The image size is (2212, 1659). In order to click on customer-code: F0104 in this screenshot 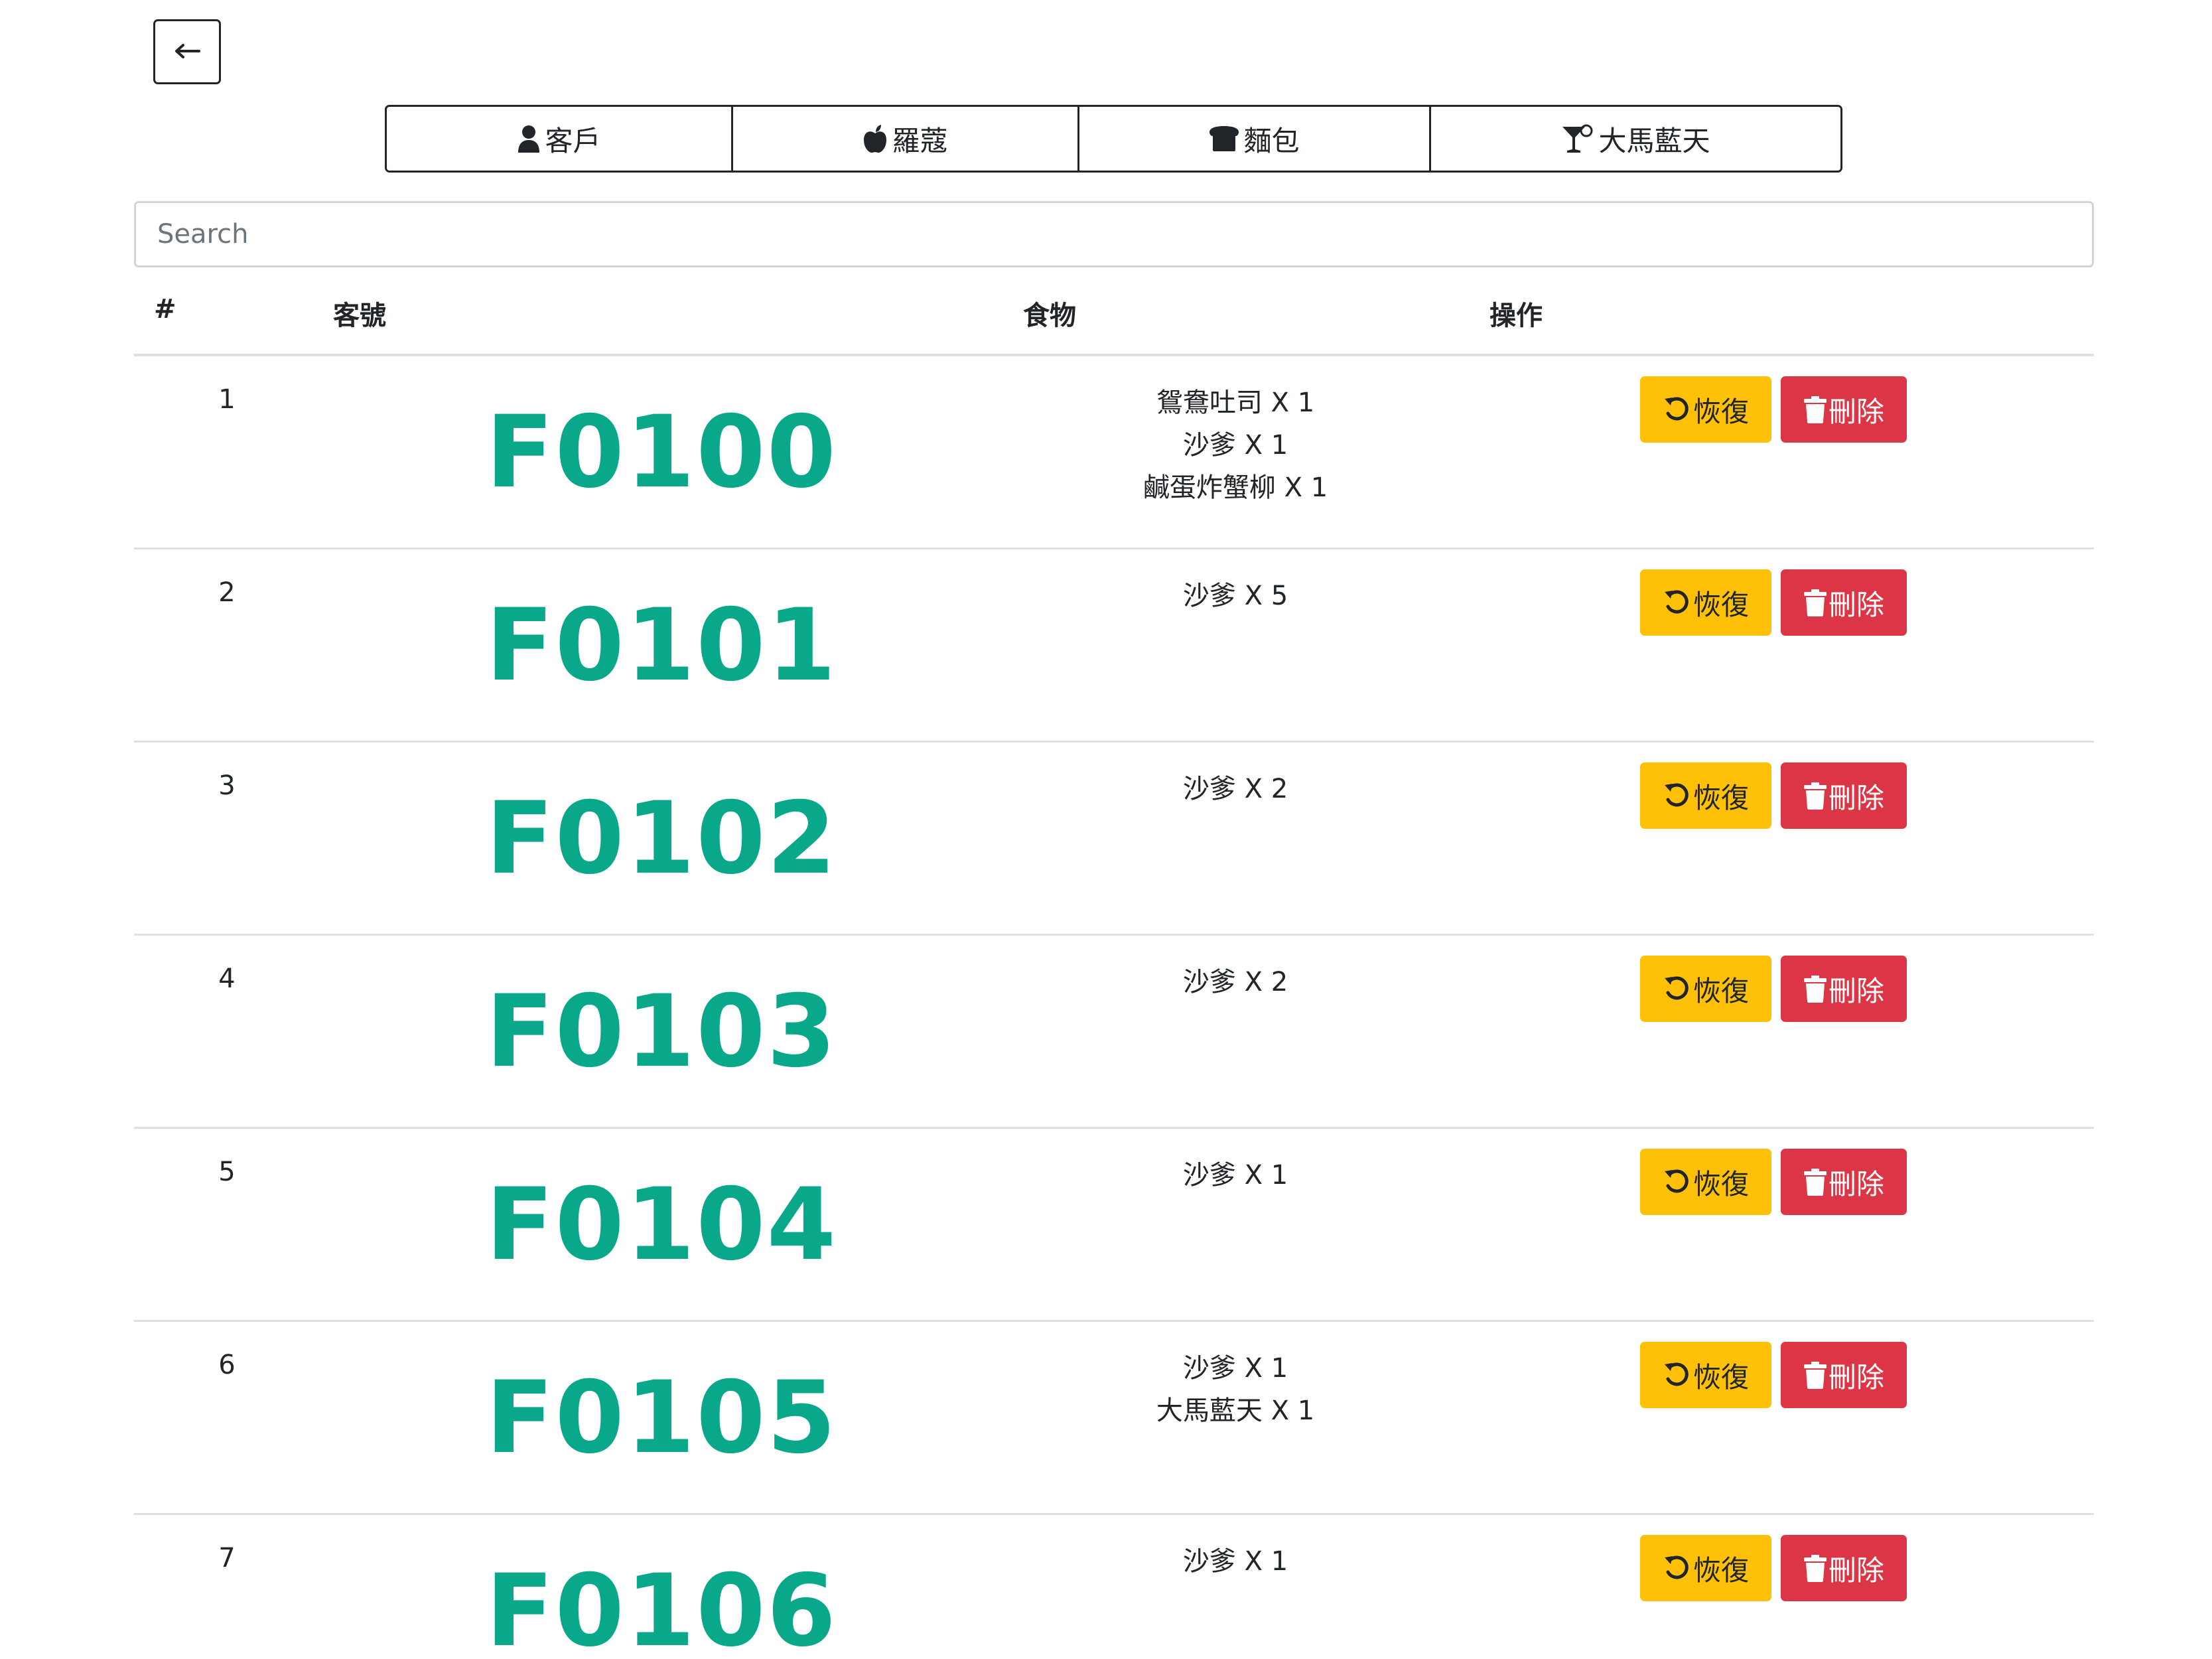, I will do `click(661, 1225)`.